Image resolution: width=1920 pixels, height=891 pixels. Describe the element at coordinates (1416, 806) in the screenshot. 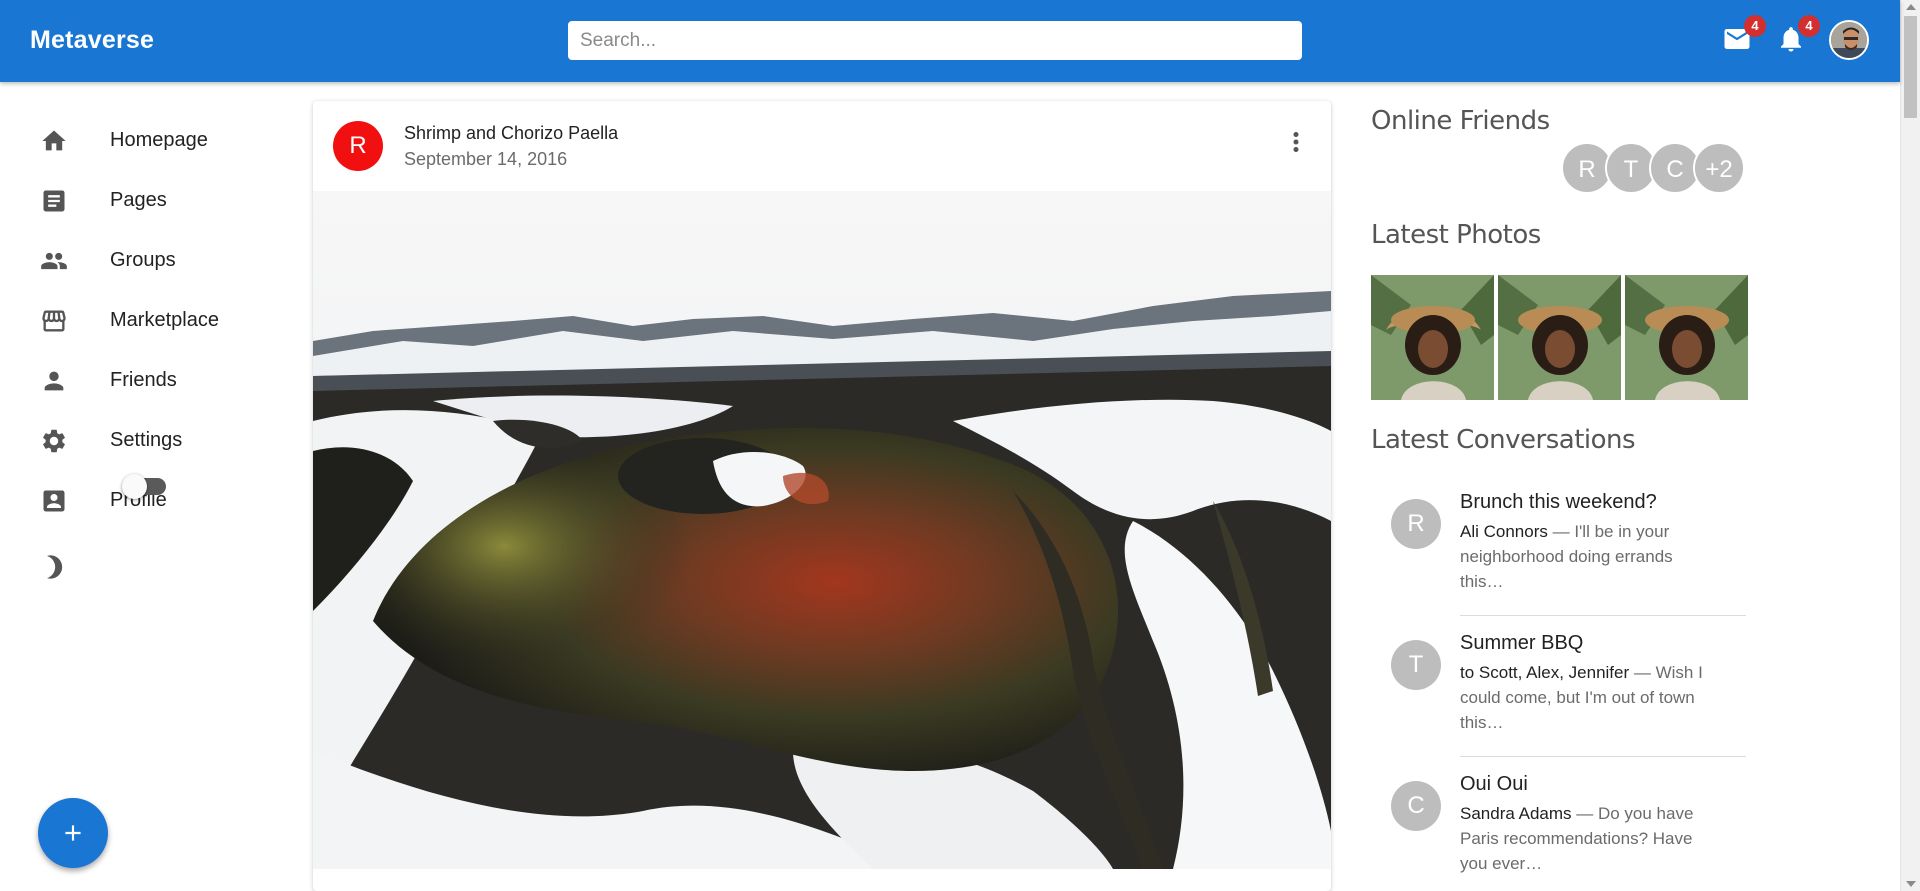

I see `conversation-avatar: C` at that location.